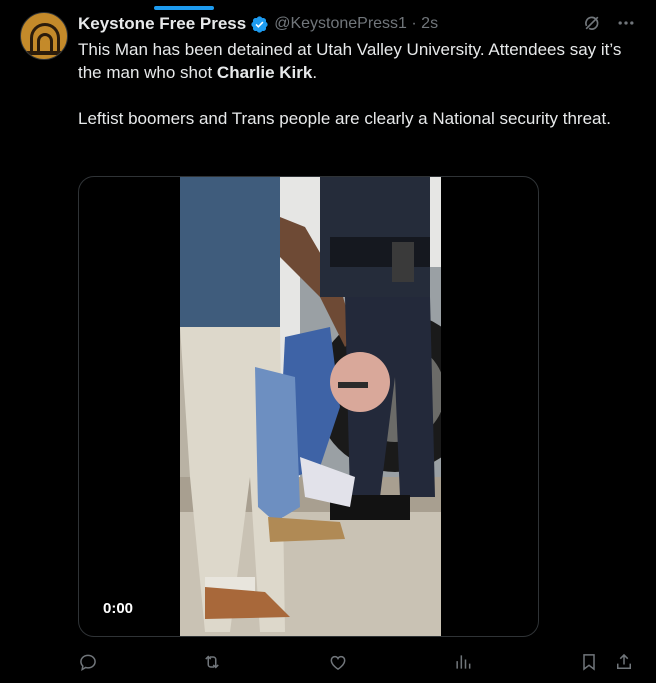 The height and width of the screenshot is (683, 656). I want to click on avatar-arch-inner, so click(45, 43).